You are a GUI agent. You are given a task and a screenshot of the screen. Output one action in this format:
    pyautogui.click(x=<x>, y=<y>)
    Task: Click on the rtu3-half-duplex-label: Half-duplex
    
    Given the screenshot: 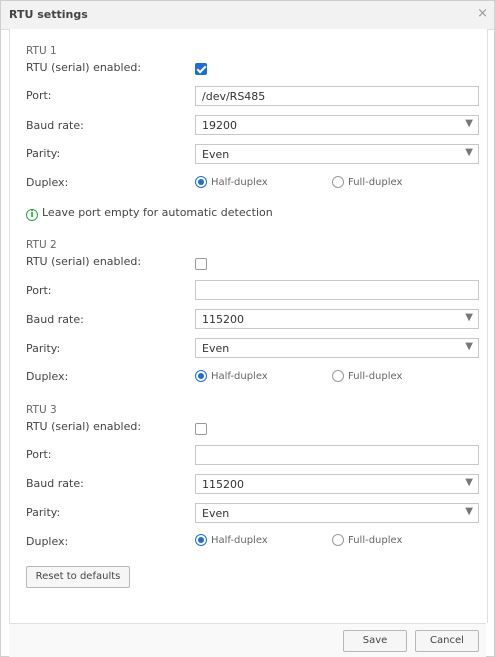 What is the action you would take?
    pyautogui.click(x=239, y=540)
    